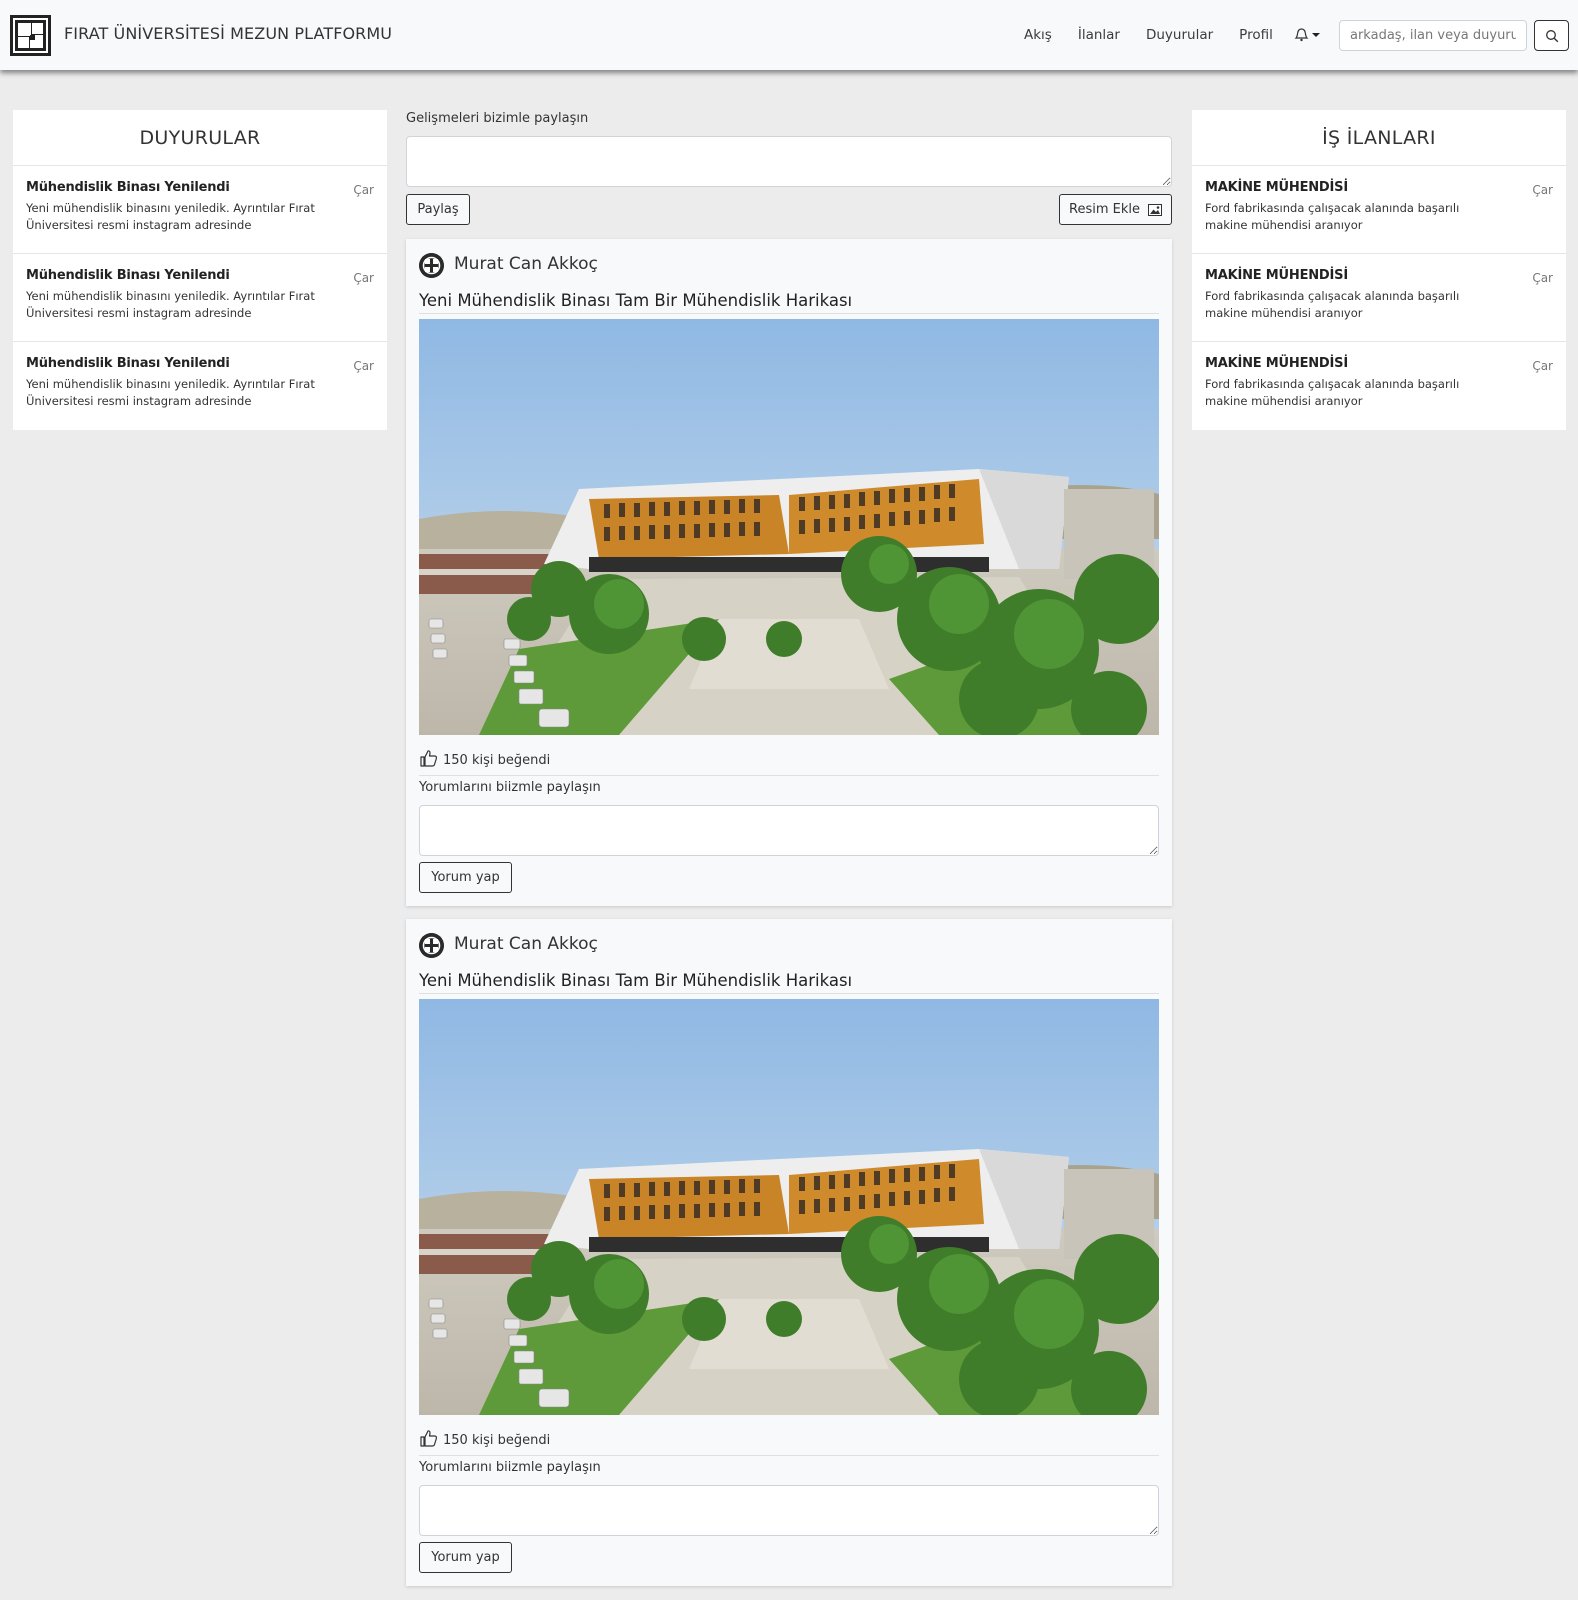 The height and width of the screenshot is (1600, 1578). Describe the element at coordinates (1379, 138) in the screenshot. I see `jobs-title: İŞ İLANLARI` at that location.